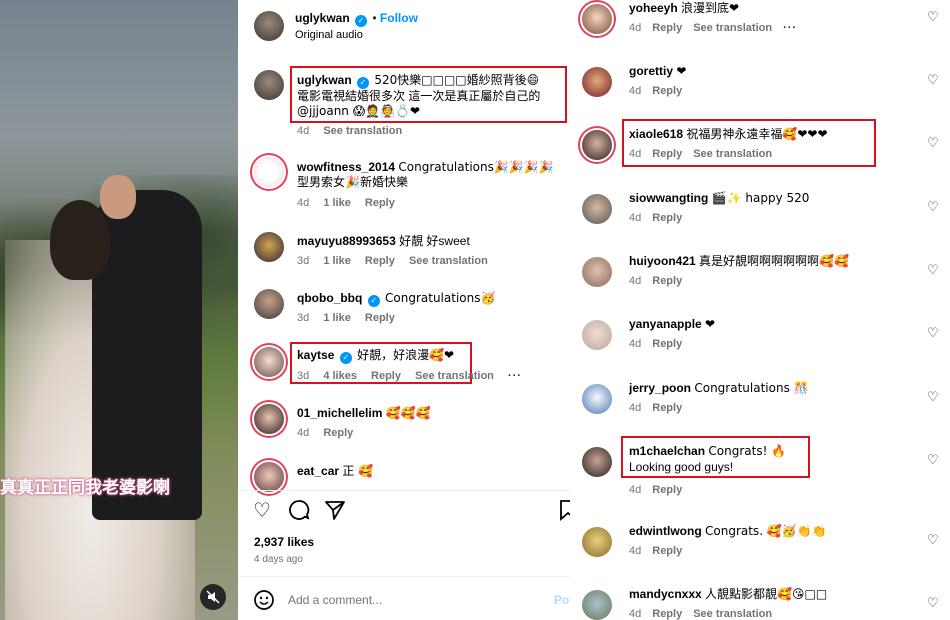  I want to click on follow-button: Follow, so click(399, 18).